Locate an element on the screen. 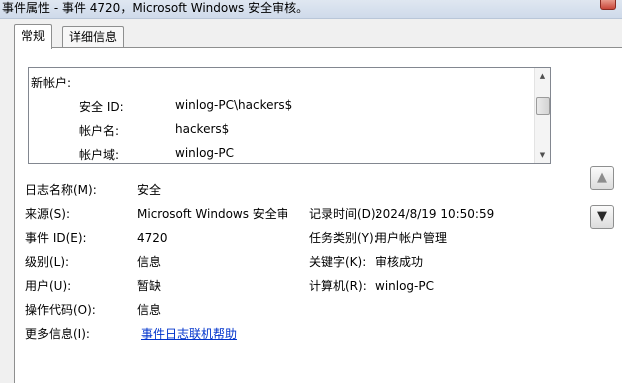  close-button is located at coordinates (608, 5).